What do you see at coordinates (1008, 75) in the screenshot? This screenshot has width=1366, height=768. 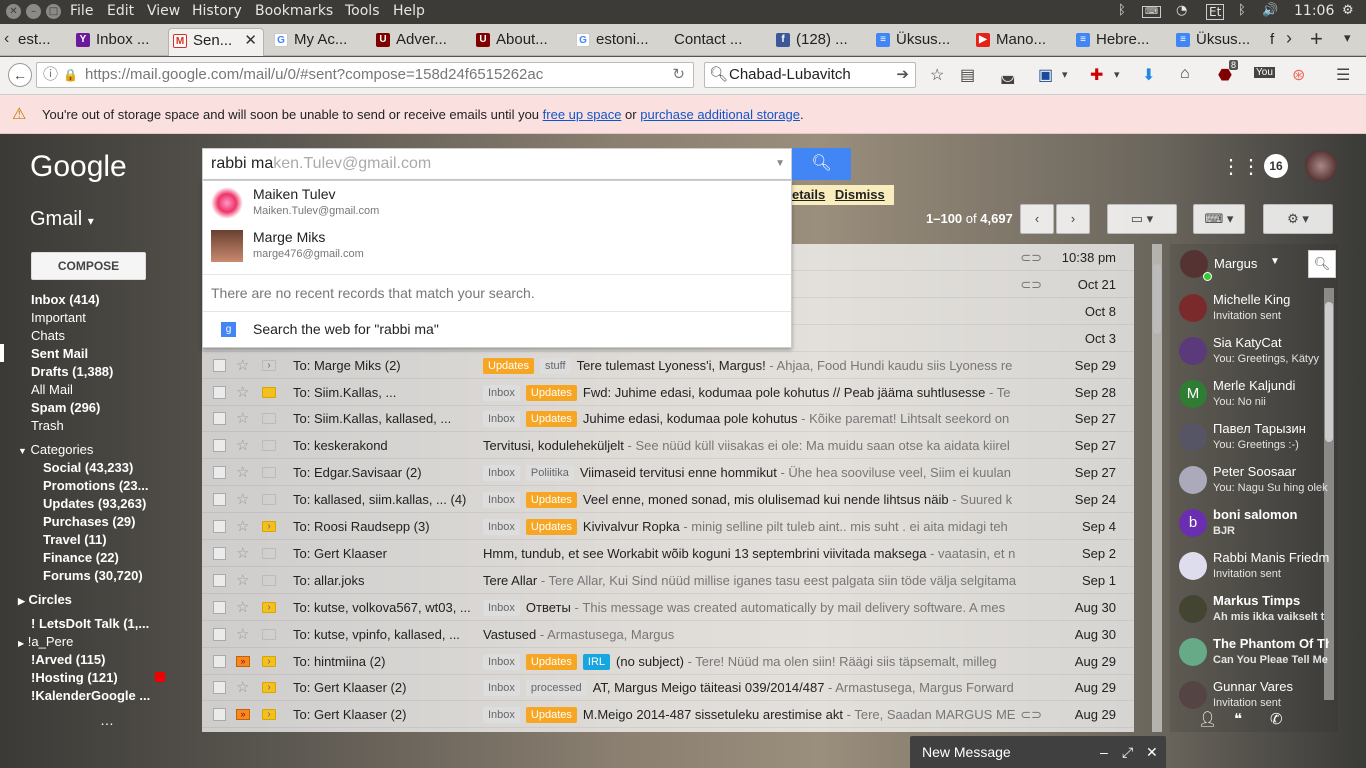 I see `pocket-icon: ◛` at bounding box center [1008, 75].